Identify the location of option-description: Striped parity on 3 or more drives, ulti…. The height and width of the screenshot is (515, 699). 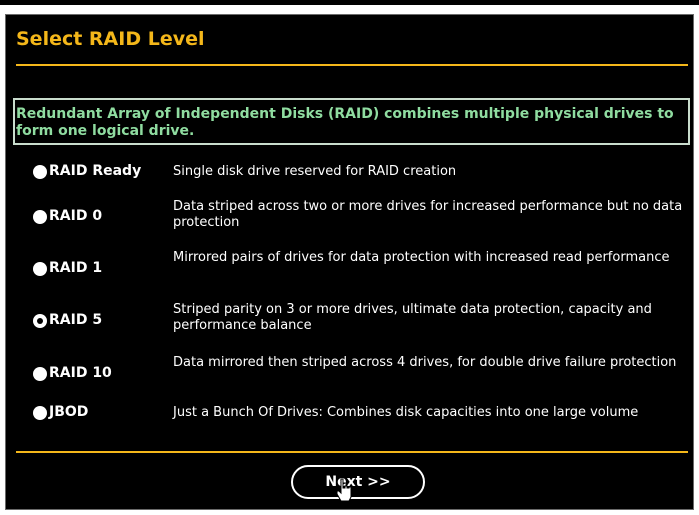
(412, 317).